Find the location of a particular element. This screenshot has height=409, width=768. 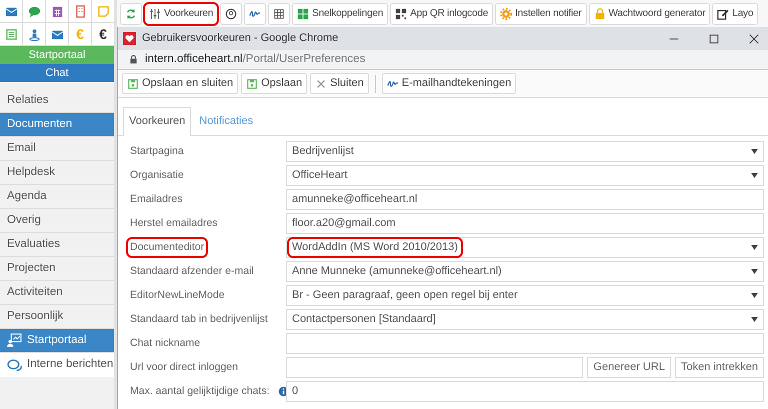

gear-icon is located at coordinates (506, 14).